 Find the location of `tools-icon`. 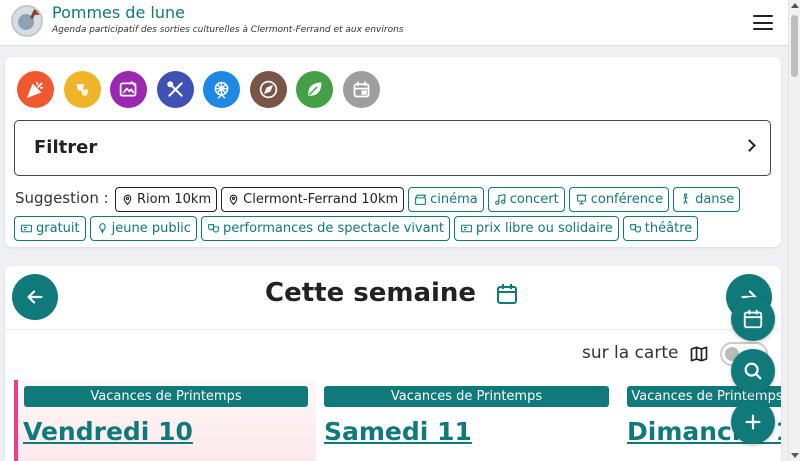

tools-icon is located at coordinates (175, 89).